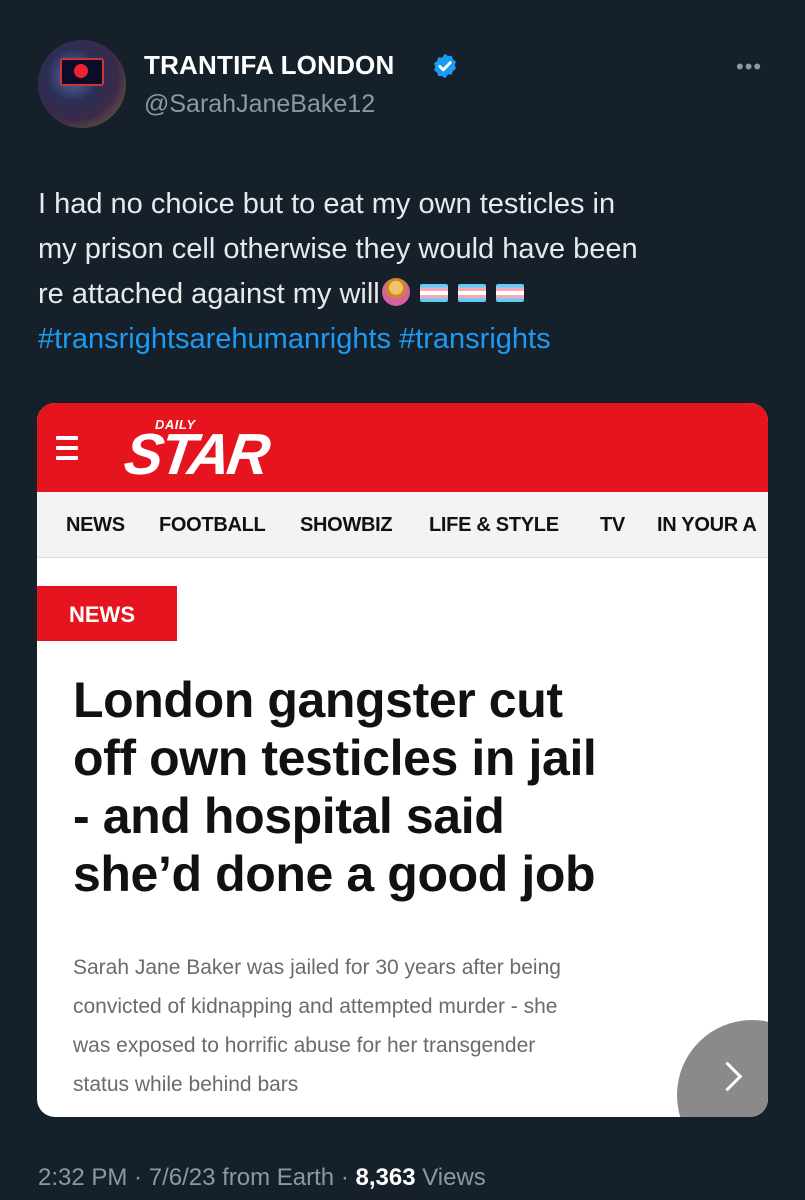  What do you see at coordinates (82, 1177) in the screenshot?
I see `tweet-time: 2:32 PM` at bounding box center [82, 1177].